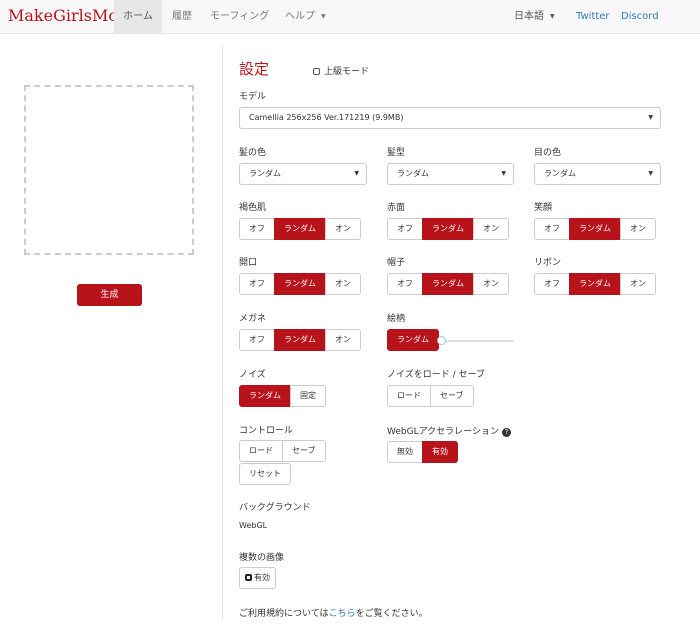 Image resolution: width=700 pixels, height=635 pixels. Describe the element at coordinates (543, 208) in the screenshot. I see `smile-label: 笑顔` at that location.